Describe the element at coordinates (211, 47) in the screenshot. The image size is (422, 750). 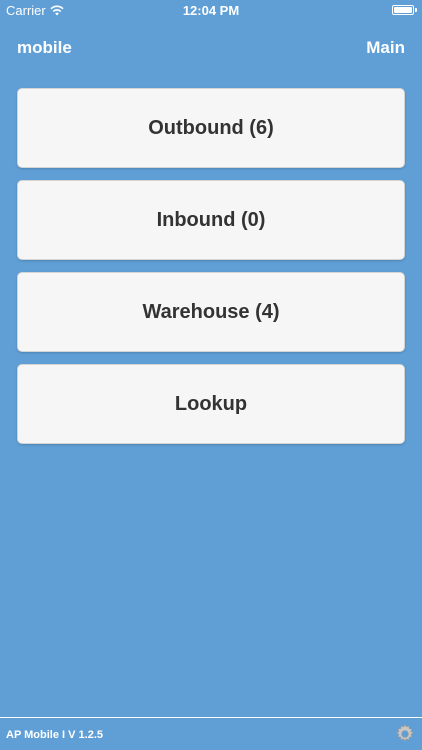
I see `nav-bar: mobile Main` at that location.